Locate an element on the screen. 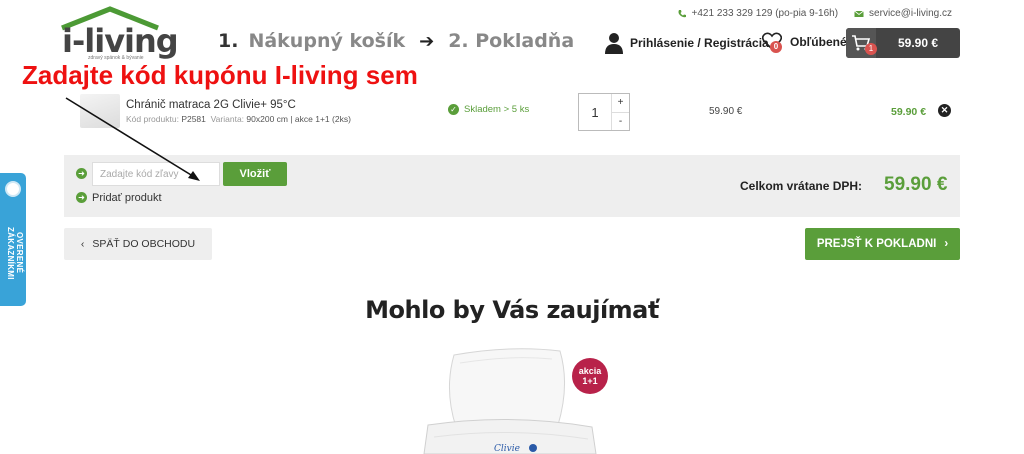  chevron-right-icon: › is located at coordinates (946, 244).